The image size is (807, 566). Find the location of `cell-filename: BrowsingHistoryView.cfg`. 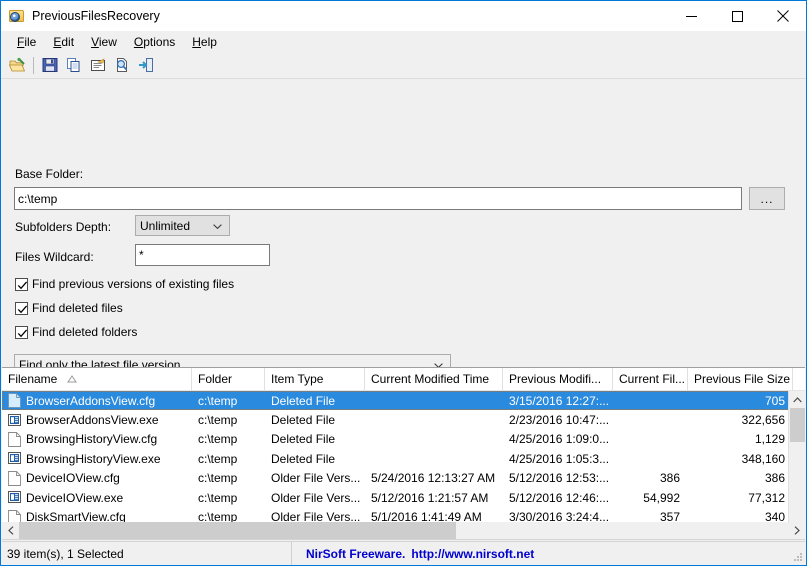

cell-filename: BrowsingHistoryView.cfg is located at coordinates (92, 439).